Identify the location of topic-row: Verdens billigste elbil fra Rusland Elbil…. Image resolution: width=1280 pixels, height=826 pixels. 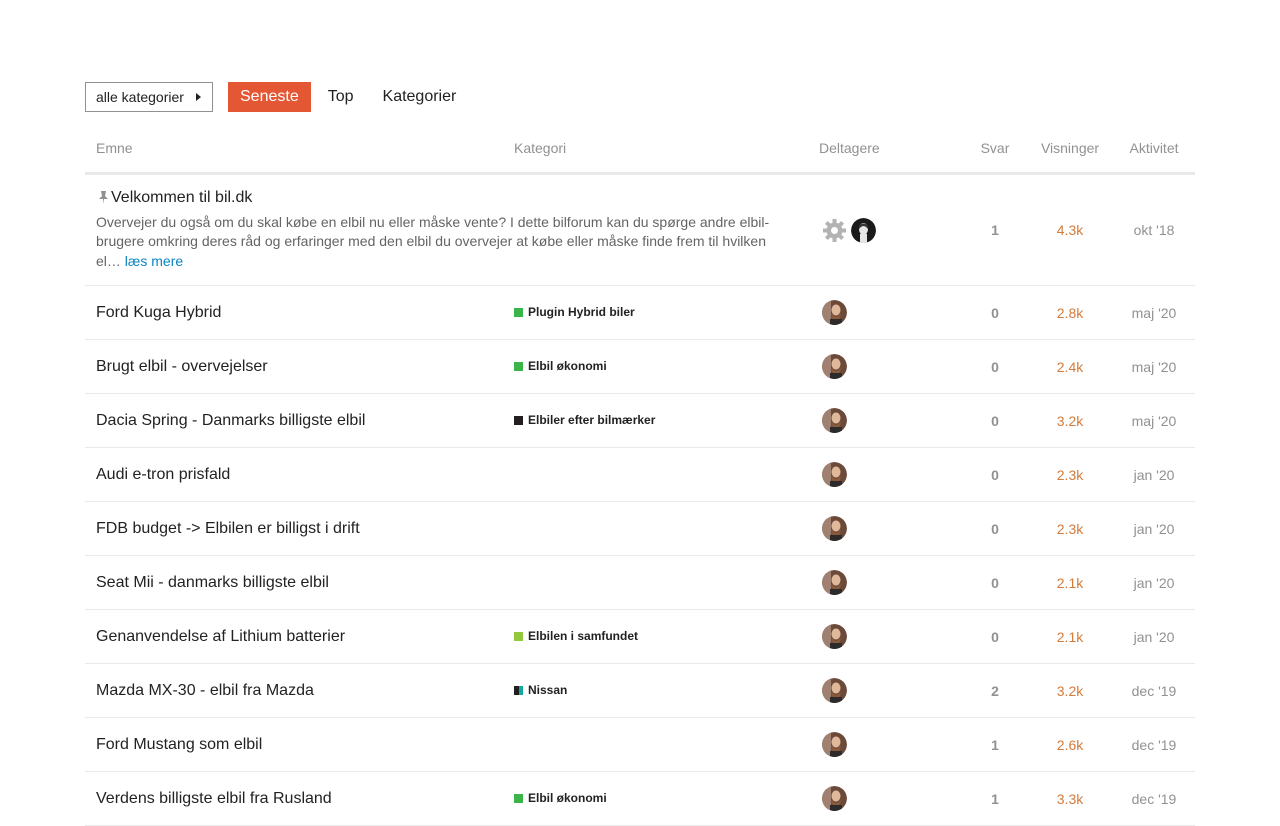
(640, 798).